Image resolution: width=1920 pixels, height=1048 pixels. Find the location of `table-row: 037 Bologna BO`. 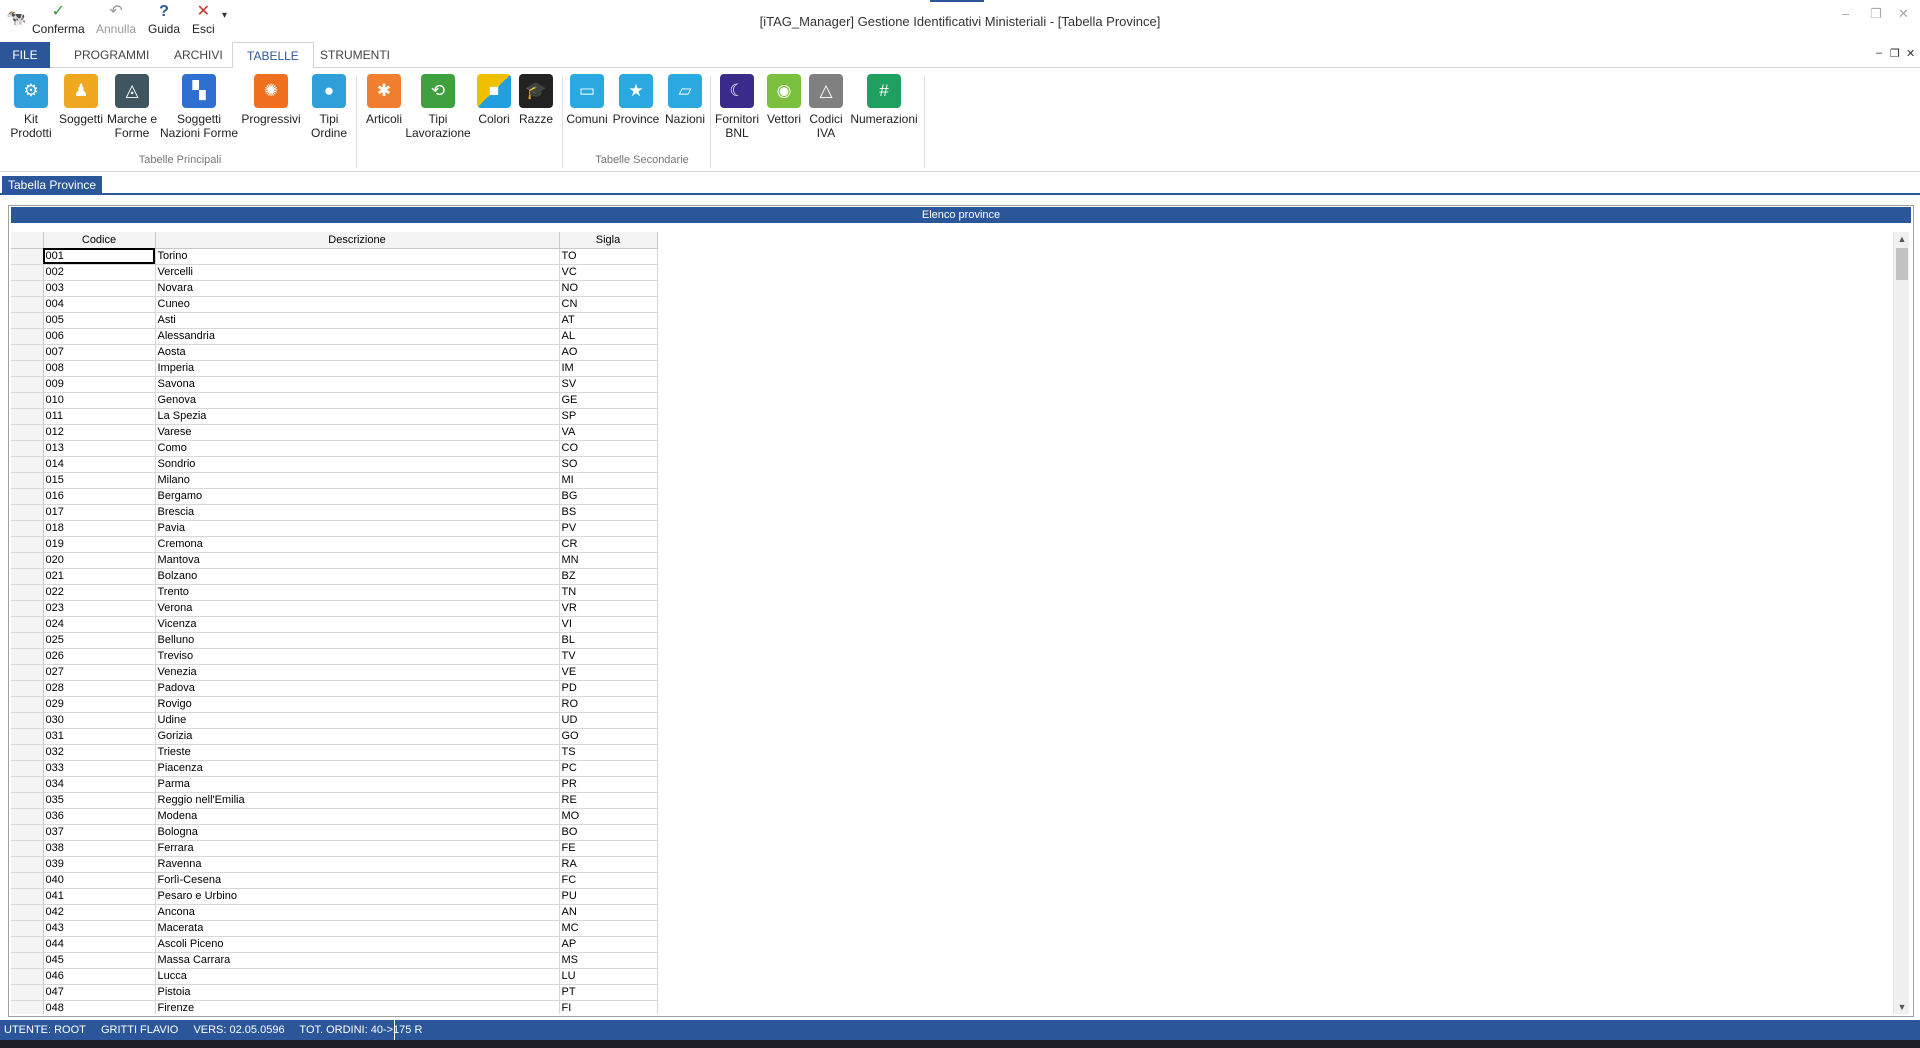

table-row: 037 Bologna BO is located at coordinates (334, 832).